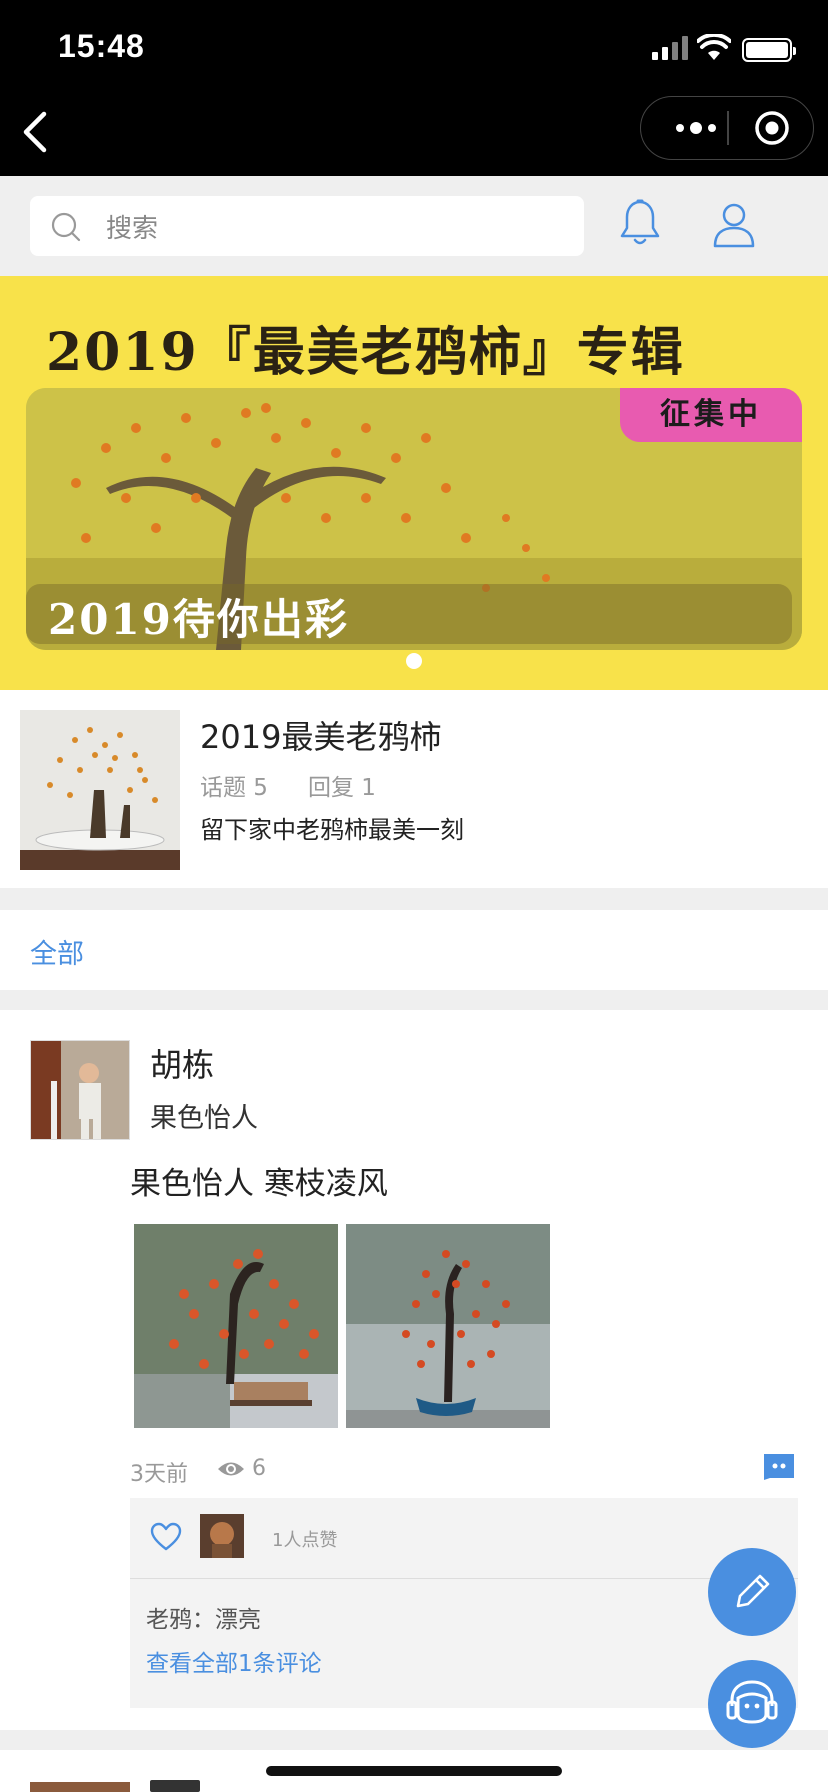 The height and width of the screenshot is (1792, 828). What do you see at coordinates (332, 830) in the screenshot?
I see `topic-description: 留下家中老鸦柿最美一刻` at bounding box center [332, 830].